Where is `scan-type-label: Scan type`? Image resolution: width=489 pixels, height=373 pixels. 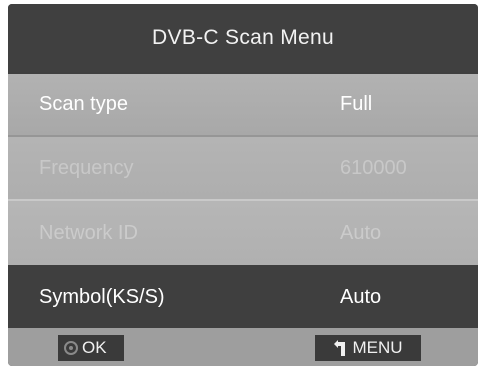 scan-type-label: Scan type is located at coordinates (83, 104).